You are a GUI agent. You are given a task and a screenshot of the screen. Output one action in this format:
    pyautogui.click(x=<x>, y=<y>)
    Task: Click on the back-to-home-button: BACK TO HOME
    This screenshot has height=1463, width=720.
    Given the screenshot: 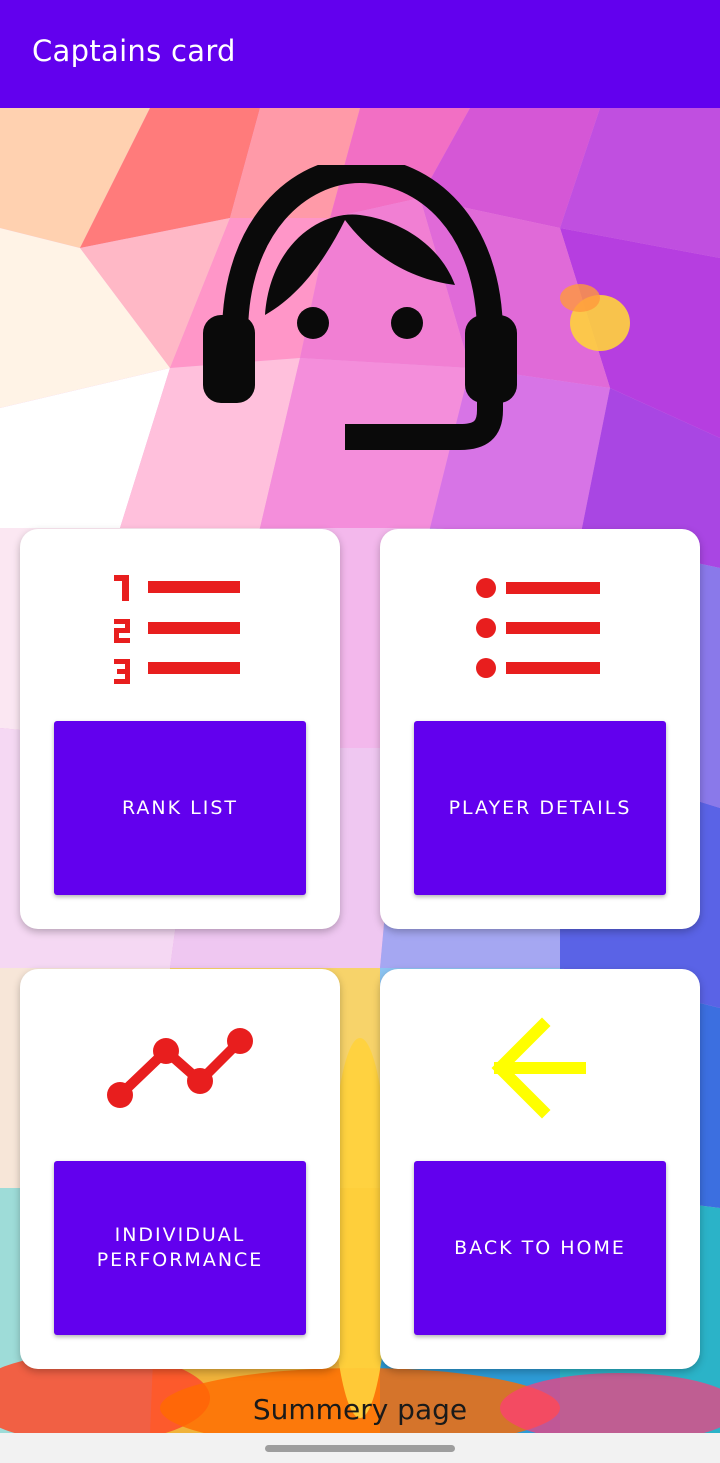 What is the action you would take?
    pyautogui.click(x=540, y=1248)
    